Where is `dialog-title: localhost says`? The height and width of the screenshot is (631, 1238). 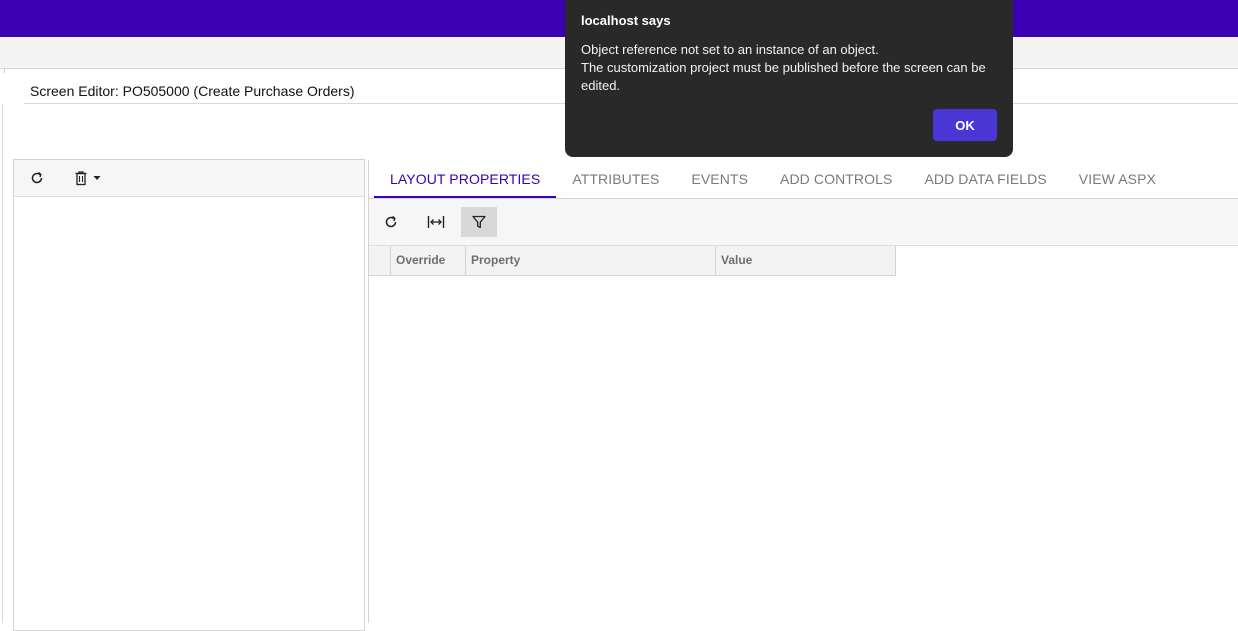
dialog-title: localhost says is located at coordinates (626, 20).